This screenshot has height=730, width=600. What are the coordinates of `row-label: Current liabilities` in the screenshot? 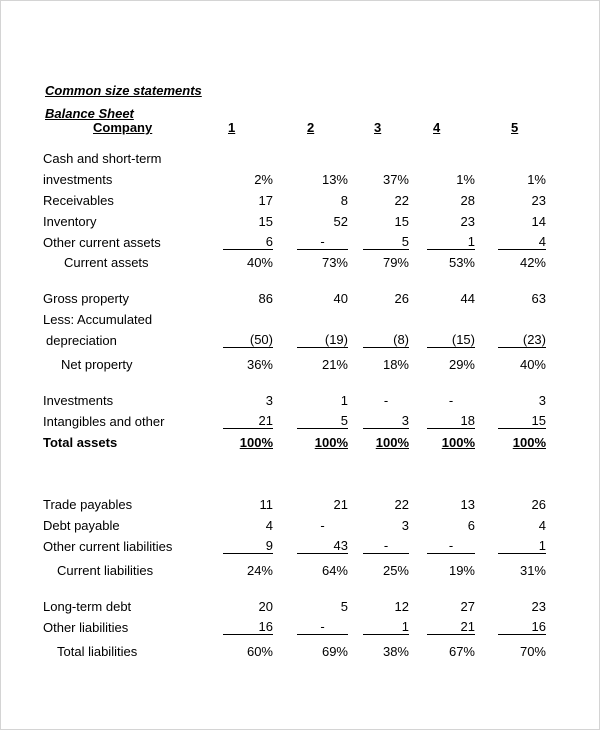 It's located at (105, 570).